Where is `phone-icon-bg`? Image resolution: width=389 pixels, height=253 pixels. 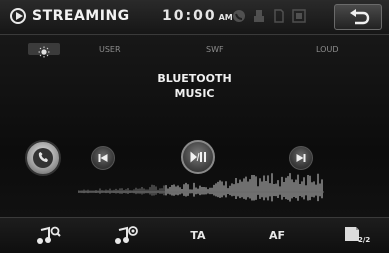
phone-icon-bg is located at coordinates (43, 158).